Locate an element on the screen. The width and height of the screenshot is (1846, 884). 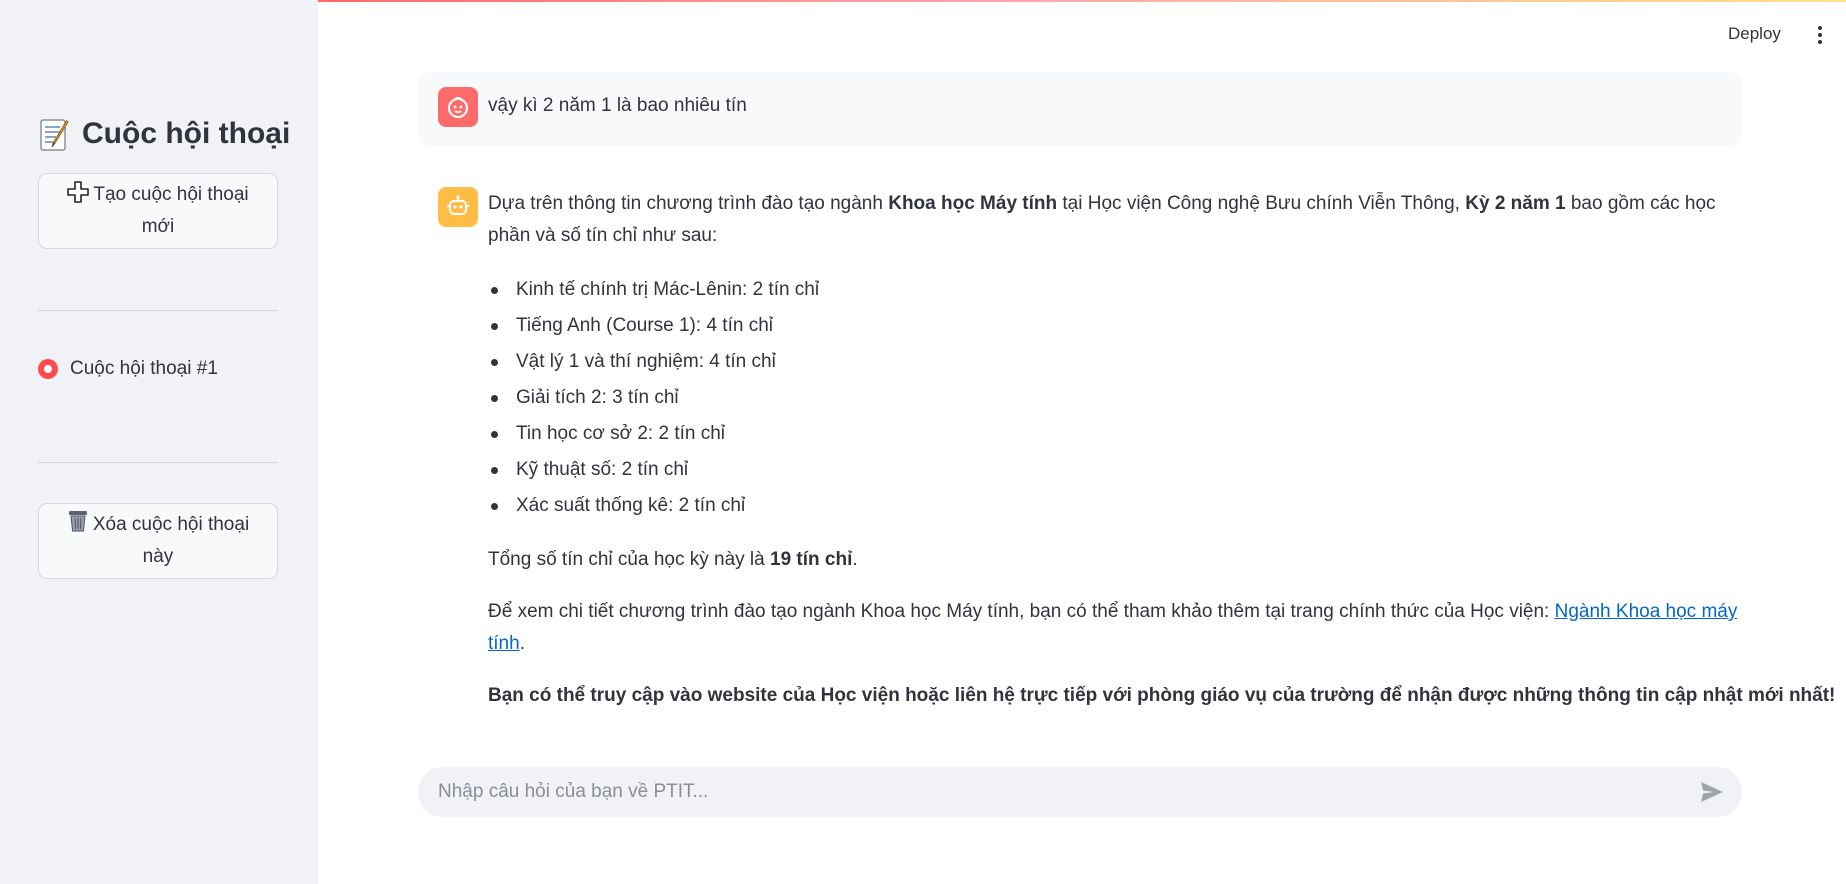
new-chat-button: Tạo cuộc hội thoại mới is located at coordinates (158, 211).